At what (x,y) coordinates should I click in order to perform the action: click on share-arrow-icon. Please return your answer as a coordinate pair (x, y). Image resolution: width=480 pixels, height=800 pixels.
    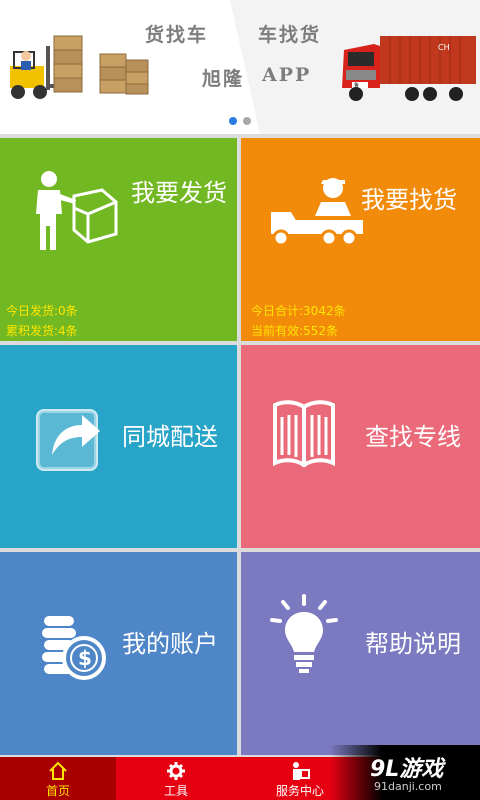
    Looking at the image, I should click on (68, 440).